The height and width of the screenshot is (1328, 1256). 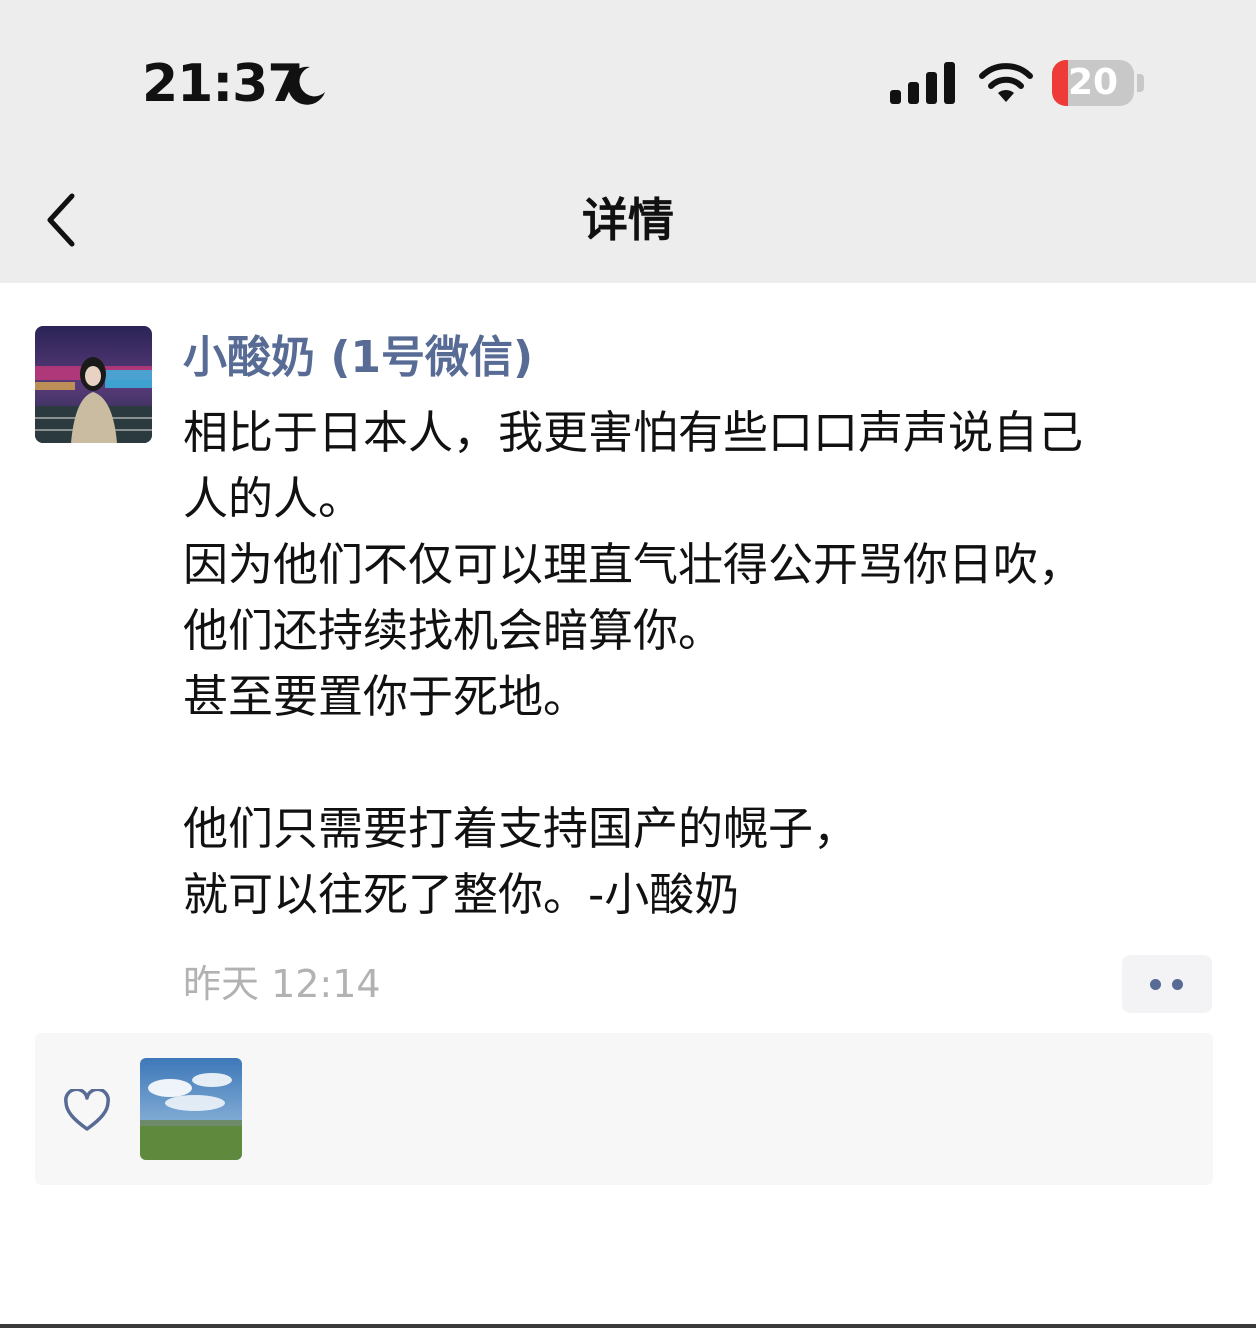 I want to click on liker-avatar, so click(x=191, y=1109).